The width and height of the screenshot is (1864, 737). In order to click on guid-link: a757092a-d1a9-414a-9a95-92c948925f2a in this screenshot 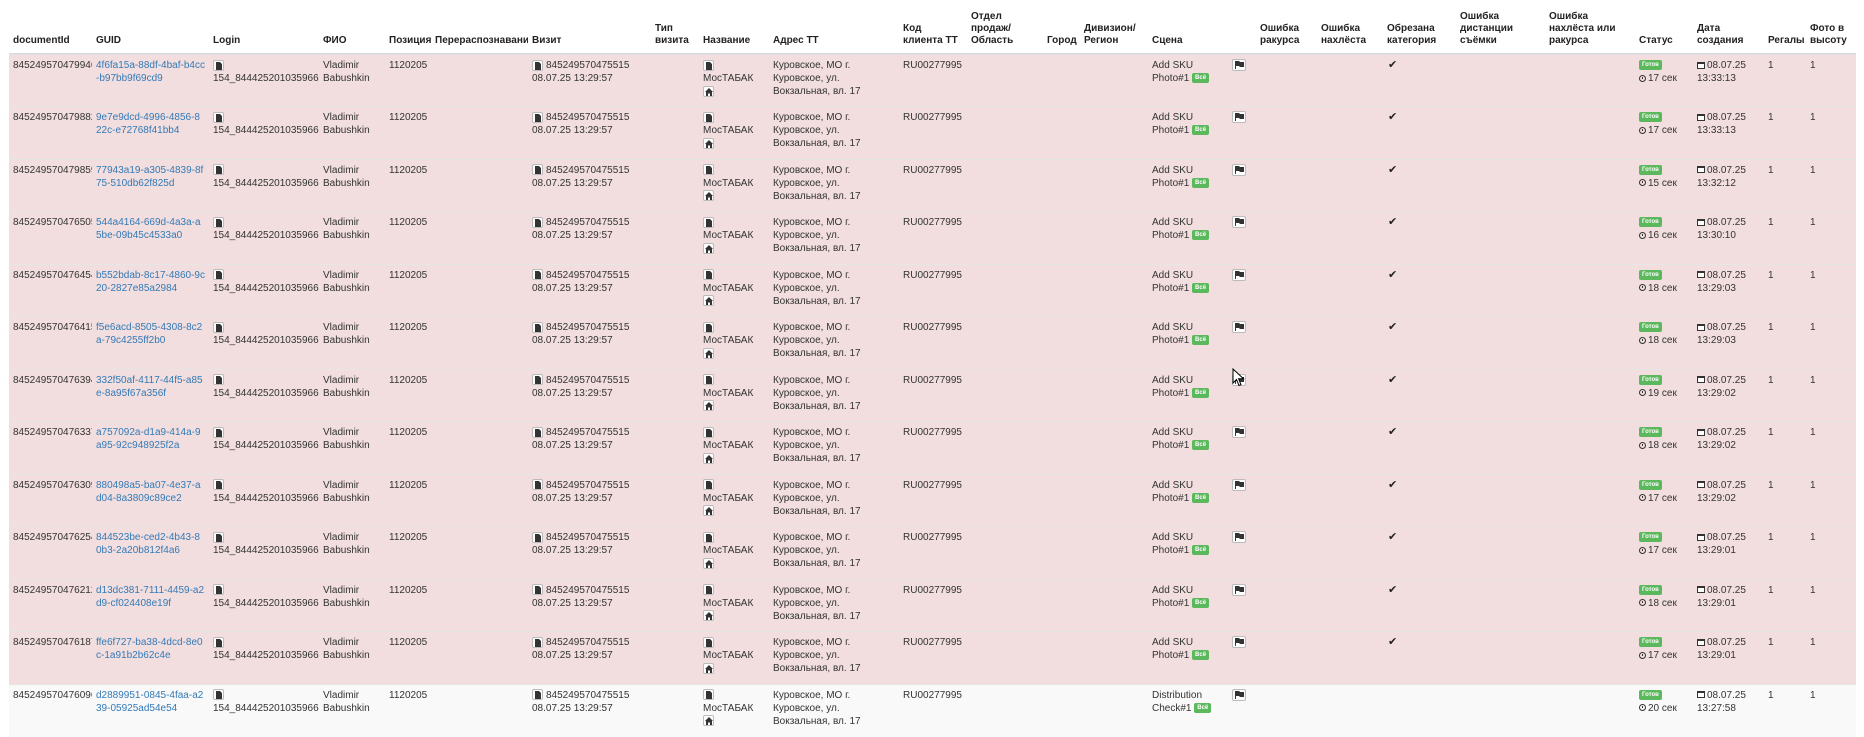, I will do `click(150, 439)`.